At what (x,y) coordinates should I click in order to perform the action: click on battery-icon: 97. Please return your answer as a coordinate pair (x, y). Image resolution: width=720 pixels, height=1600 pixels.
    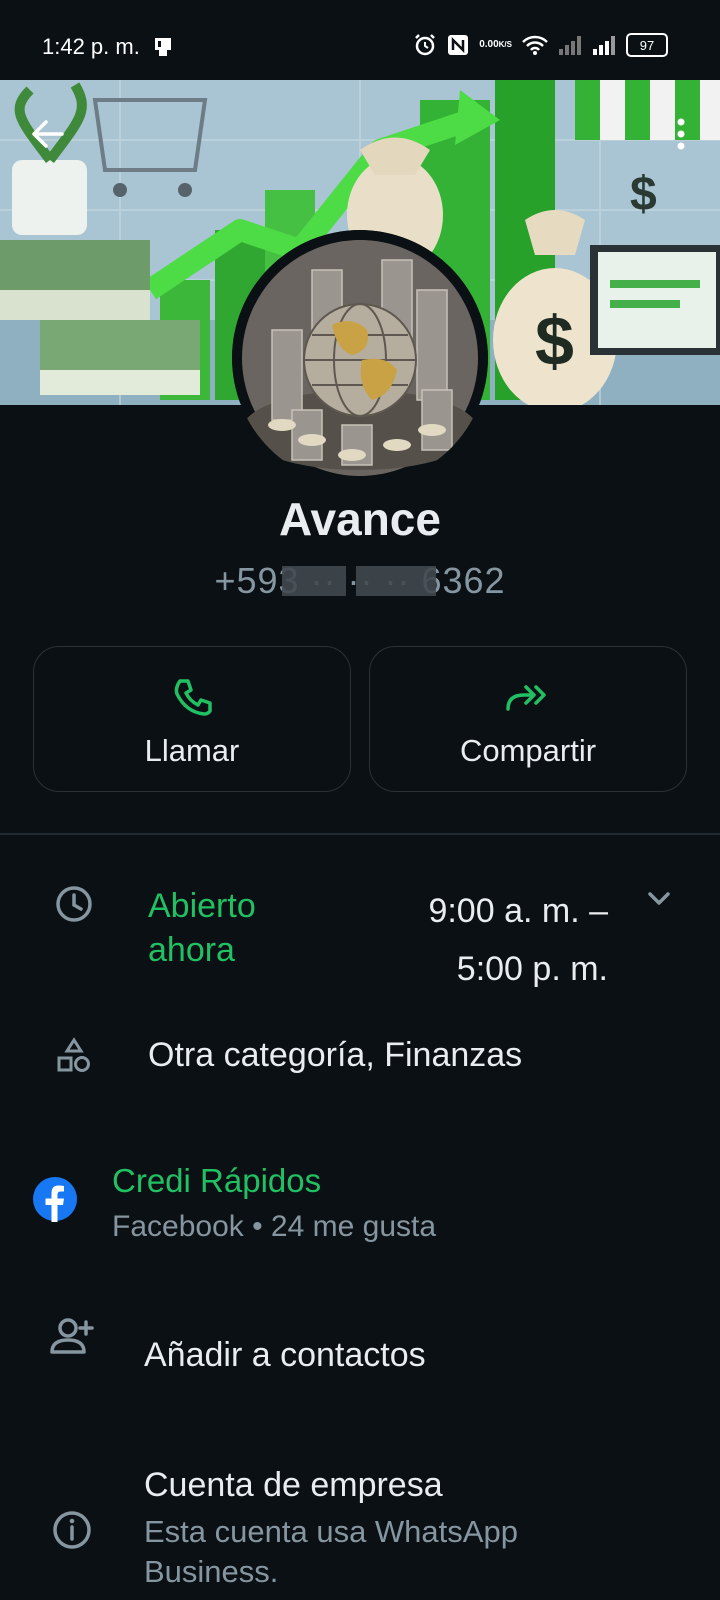
    Looking at the image, I should click on (647, 45).